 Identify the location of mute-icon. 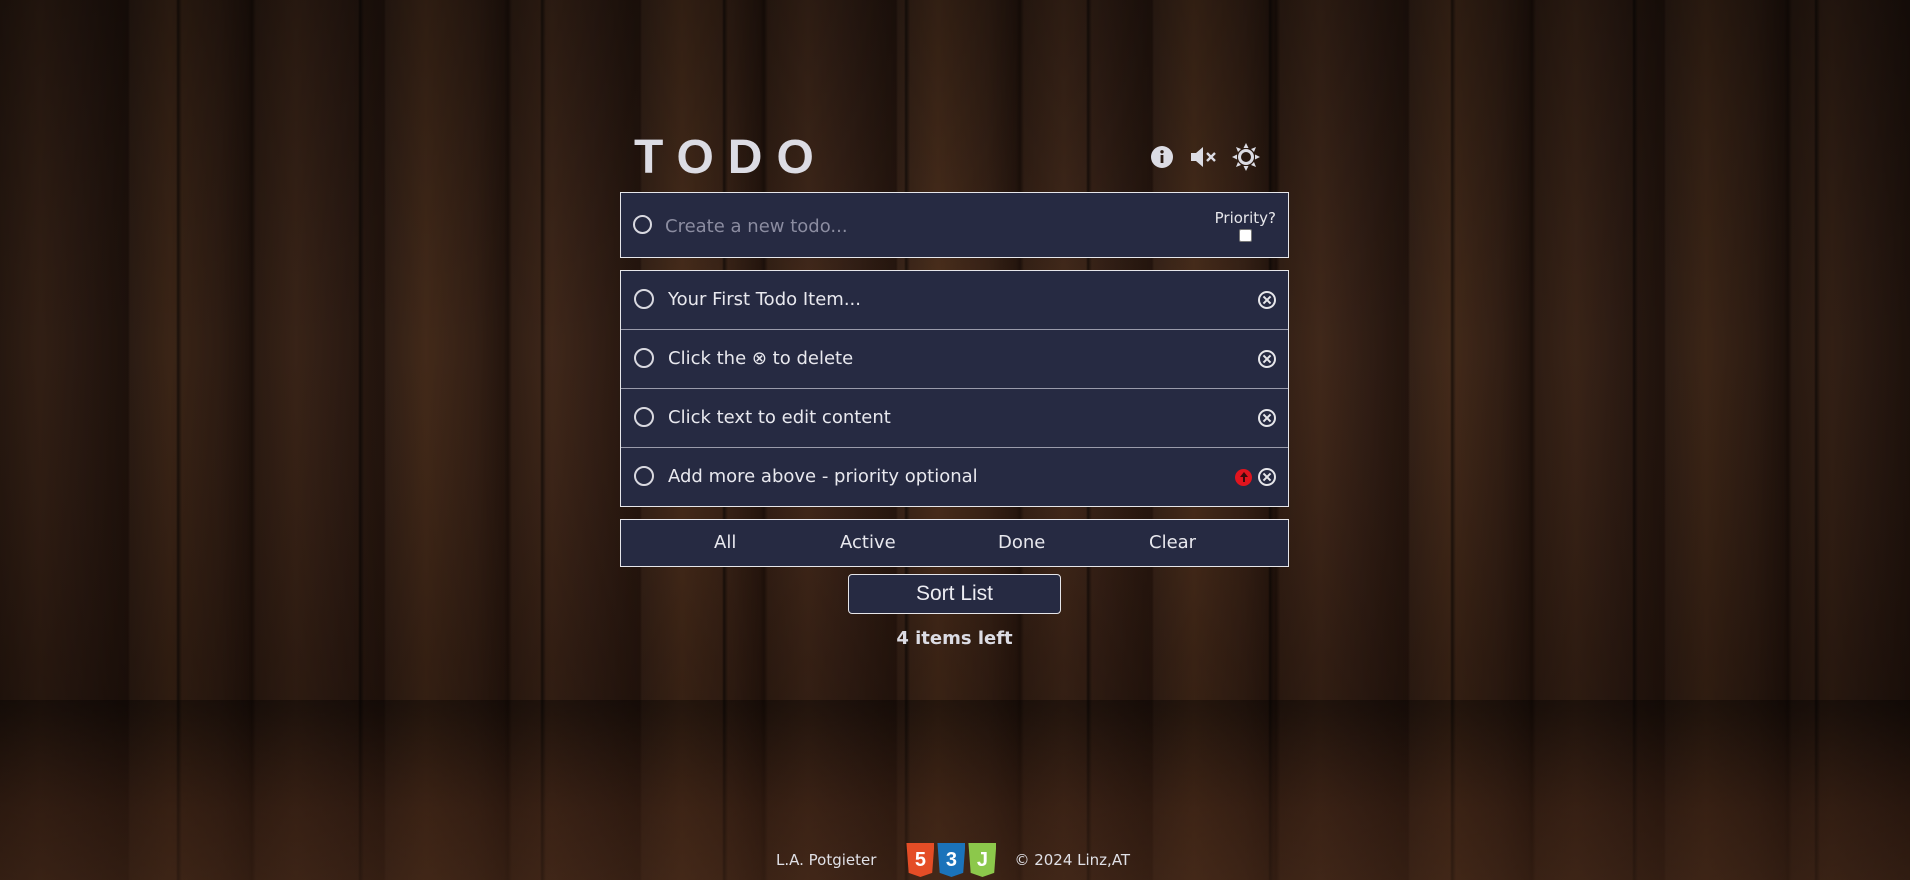
(1204, 157).